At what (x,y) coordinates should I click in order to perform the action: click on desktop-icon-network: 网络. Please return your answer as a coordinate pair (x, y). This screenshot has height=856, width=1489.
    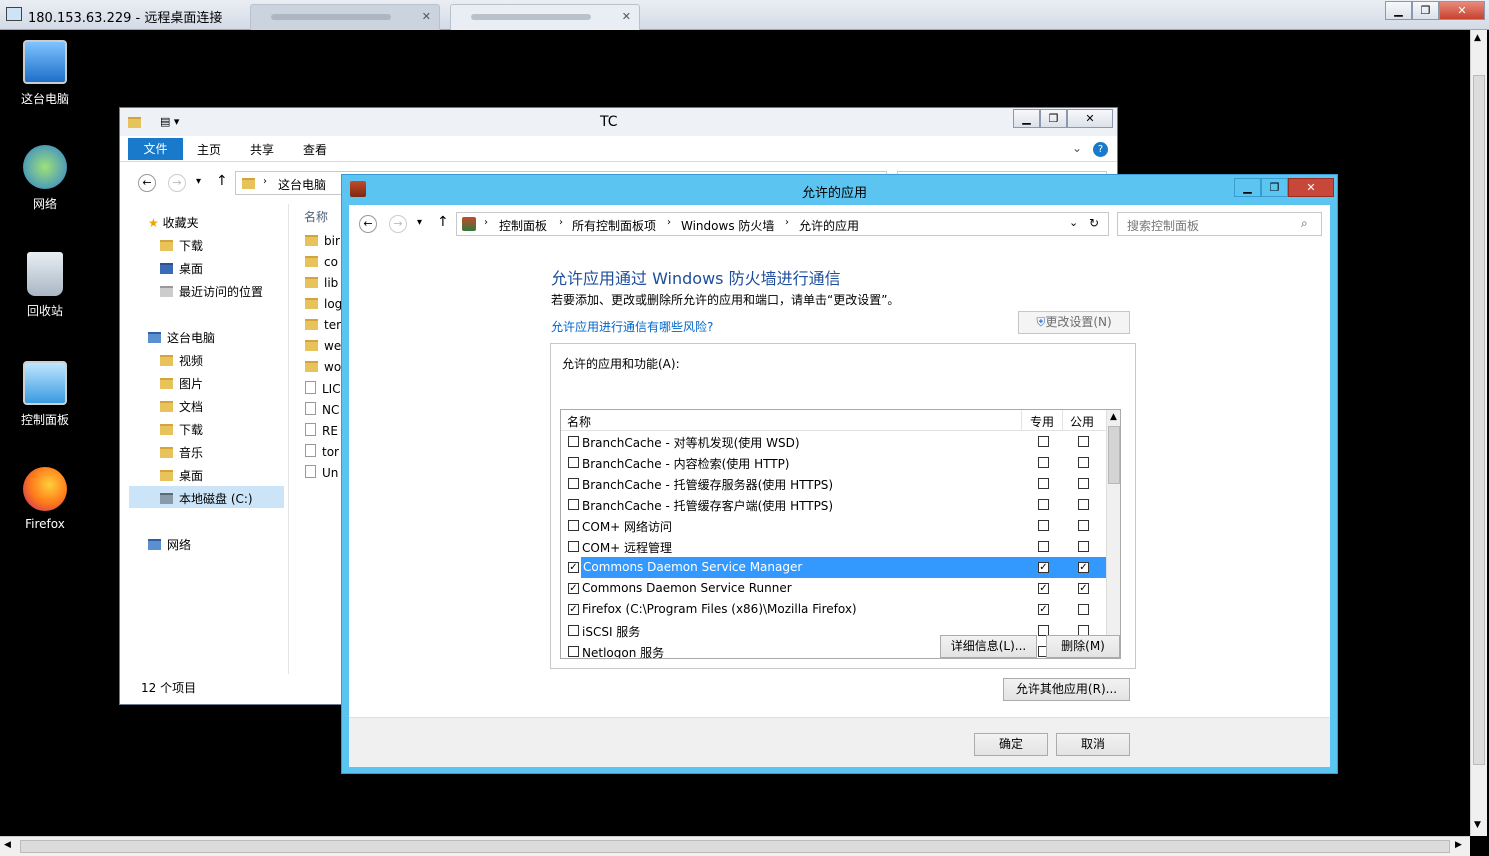
    Looking at the image, I should click on (45, 178).